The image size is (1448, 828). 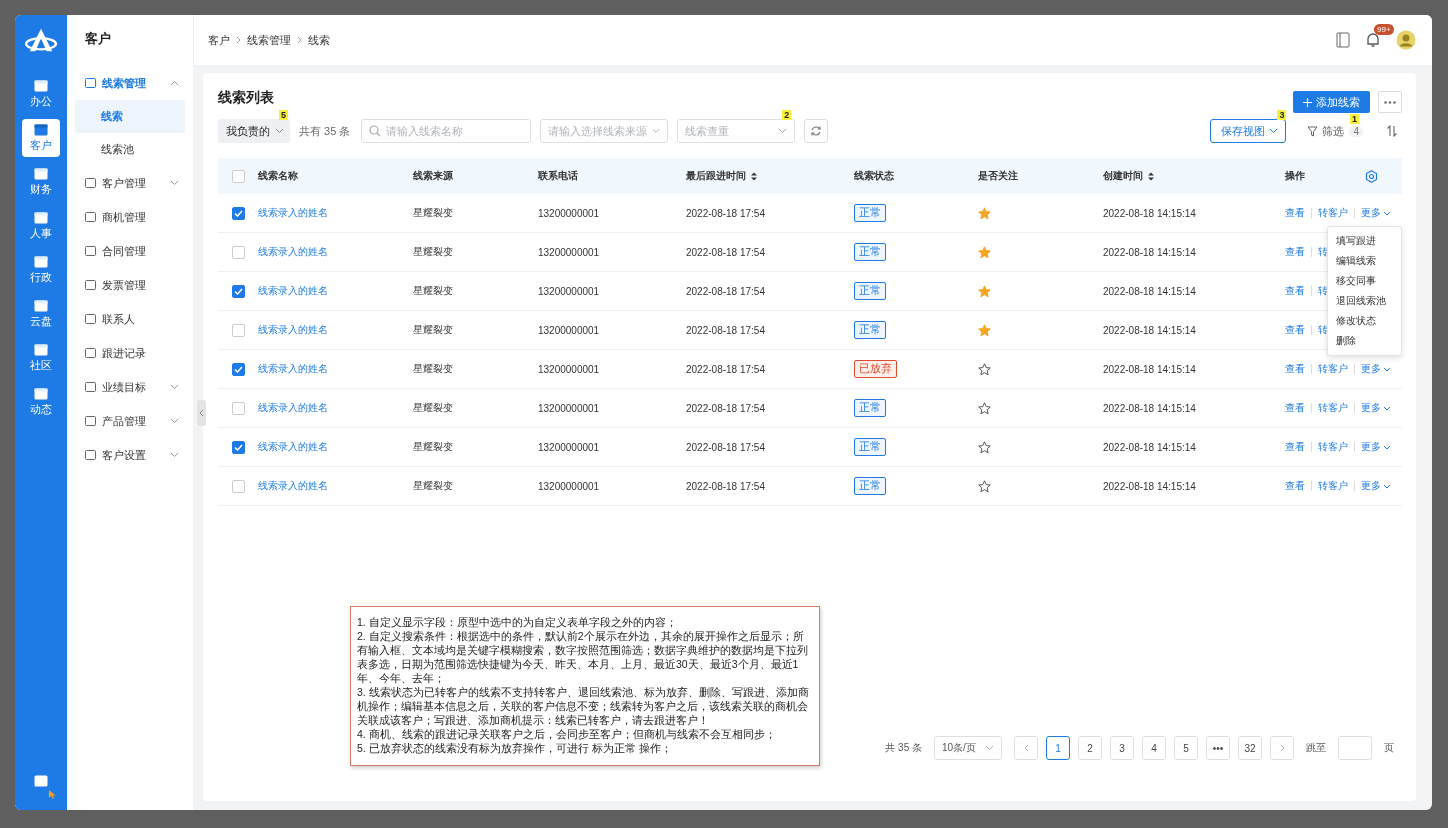 What do you see at coordinates (130, 319) in the screenshot?
I see `sidebar-item: 联系人` at bounding box center [130, 319].